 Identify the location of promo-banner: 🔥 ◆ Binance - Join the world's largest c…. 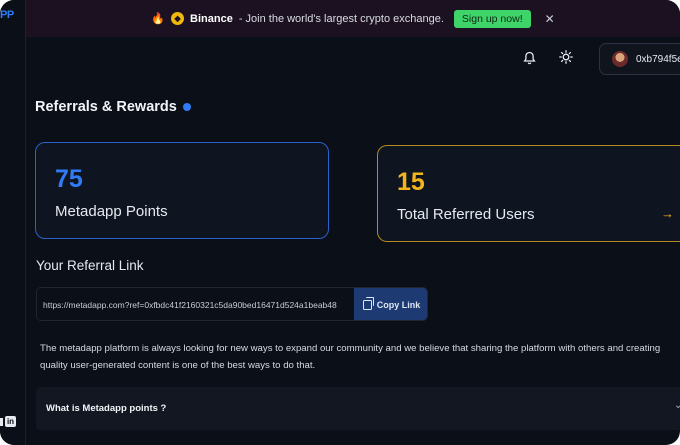
(353, 18).